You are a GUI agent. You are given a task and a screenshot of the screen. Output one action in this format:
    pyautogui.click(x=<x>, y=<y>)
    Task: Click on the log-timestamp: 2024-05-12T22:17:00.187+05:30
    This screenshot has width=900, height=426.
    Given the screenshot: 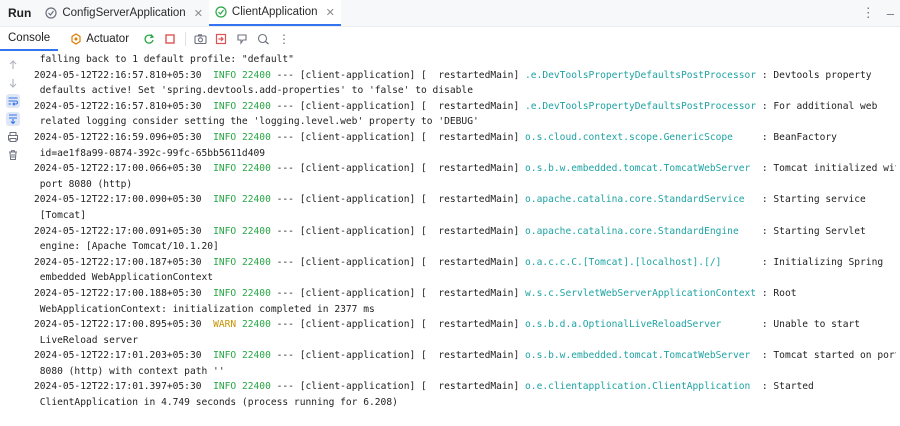 What is the action you would take?
    pyautogui.click(x=118, y=262)
    